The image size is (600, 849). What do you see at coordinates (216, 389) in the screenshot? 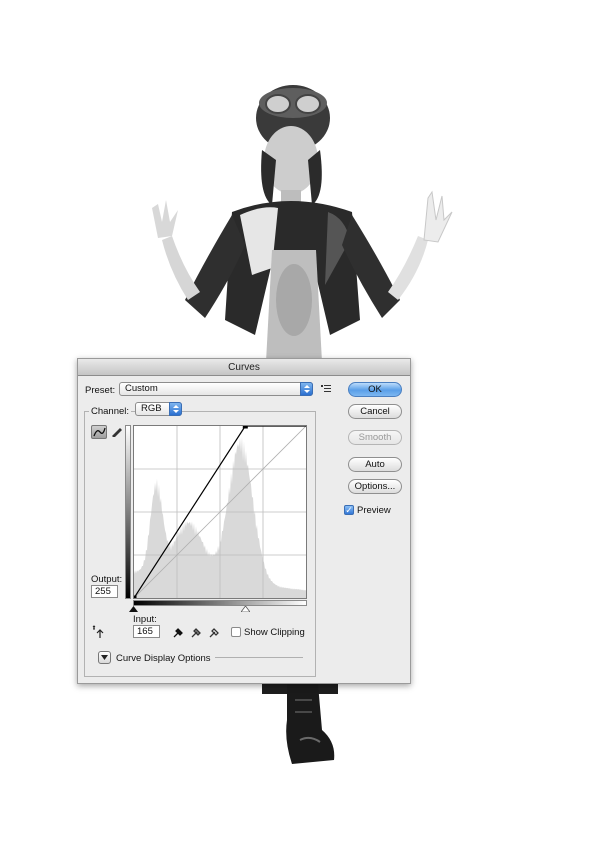
I see `preset-select: Custom` at bounding box center [216, 389].